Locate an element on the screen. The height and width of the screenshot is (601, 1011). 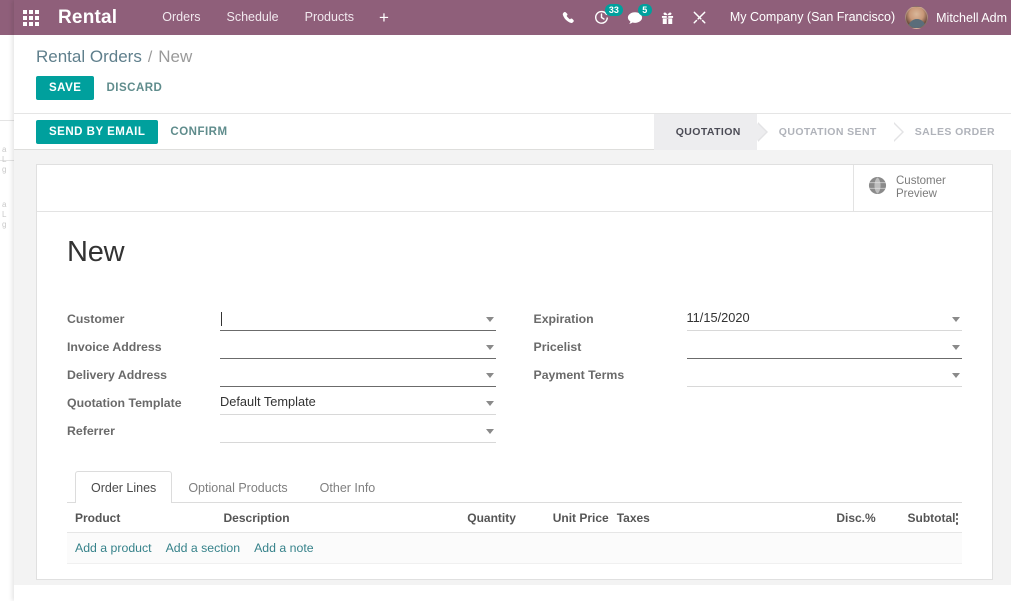
field-label-customer: Customer is located at coordinates (96, 319).